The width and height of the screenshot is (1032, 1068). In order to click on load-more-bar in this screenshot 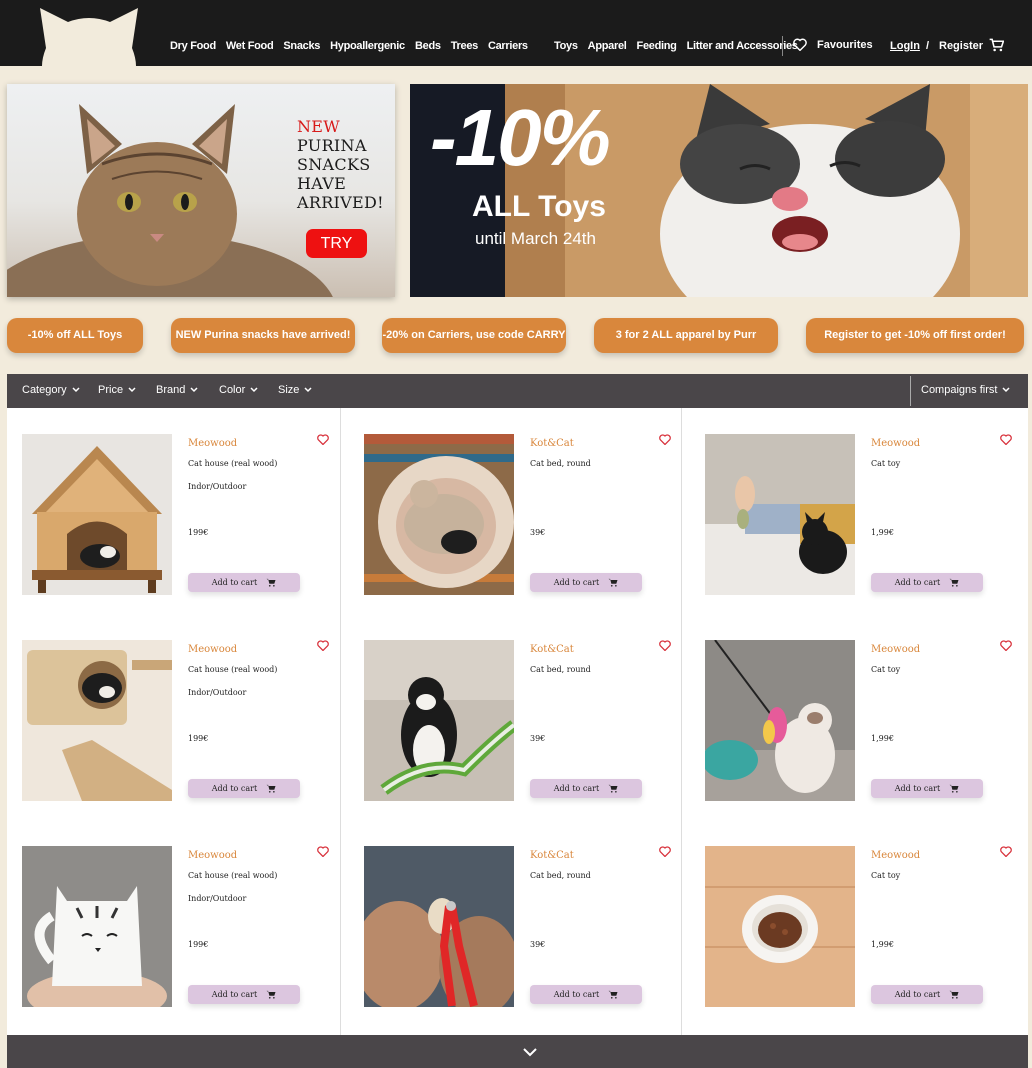, I will do `click(517, 1051)`.